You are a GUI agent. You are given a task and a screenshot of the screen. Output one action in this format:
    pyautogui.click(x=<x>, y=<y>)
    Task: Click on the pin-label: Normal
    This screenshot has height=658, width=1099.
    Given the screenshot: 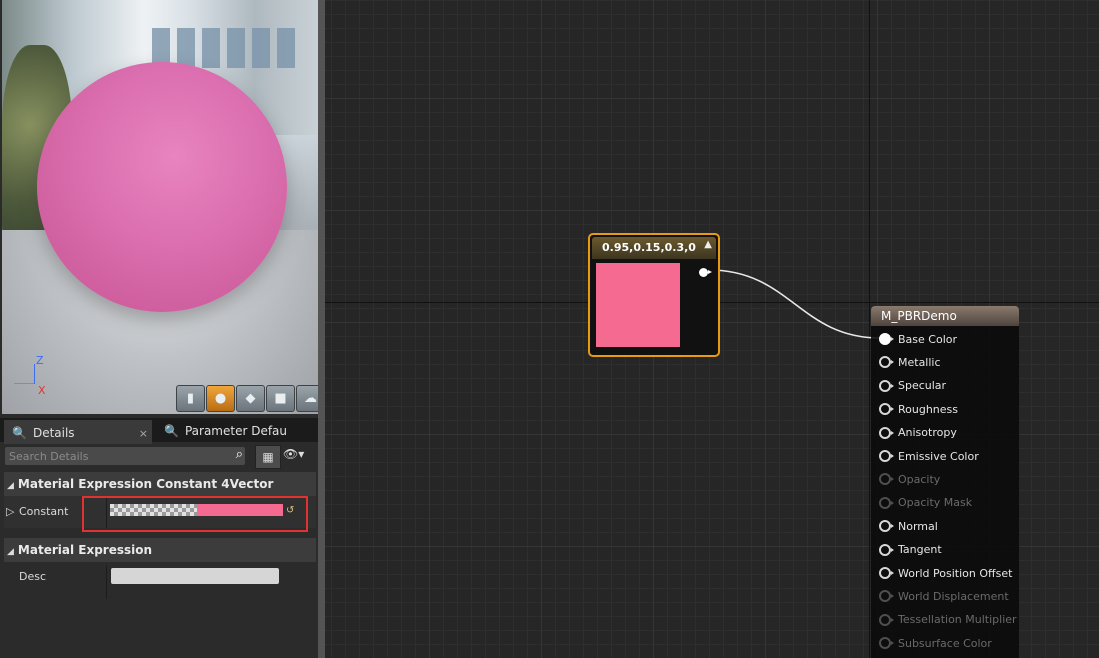 What is the action you would take?
    pyautogui.click(x=918, y=526)
    